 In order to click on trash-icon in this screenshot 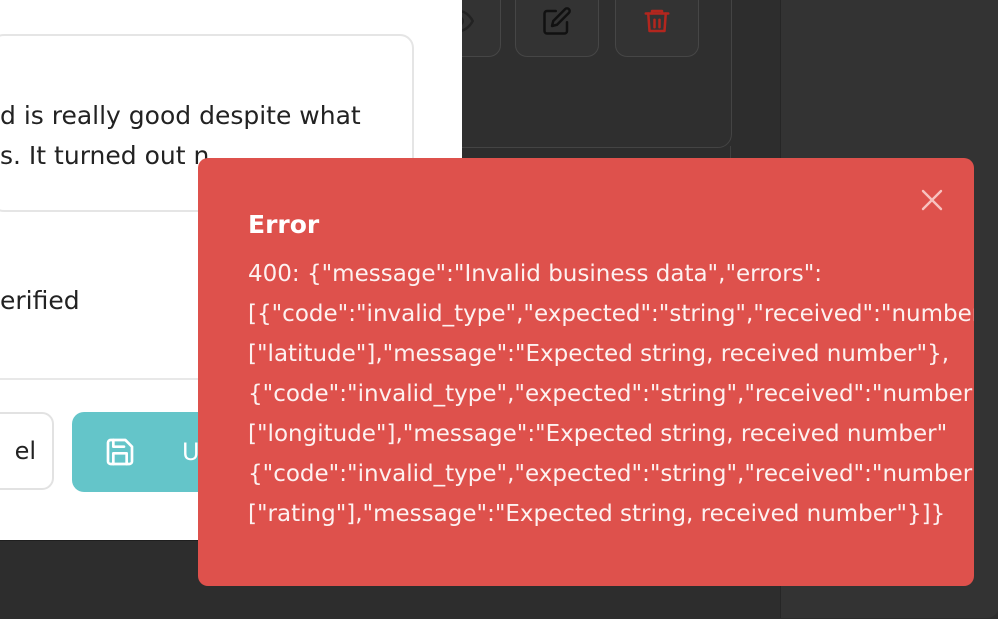, I will do `click(657, 21)`.